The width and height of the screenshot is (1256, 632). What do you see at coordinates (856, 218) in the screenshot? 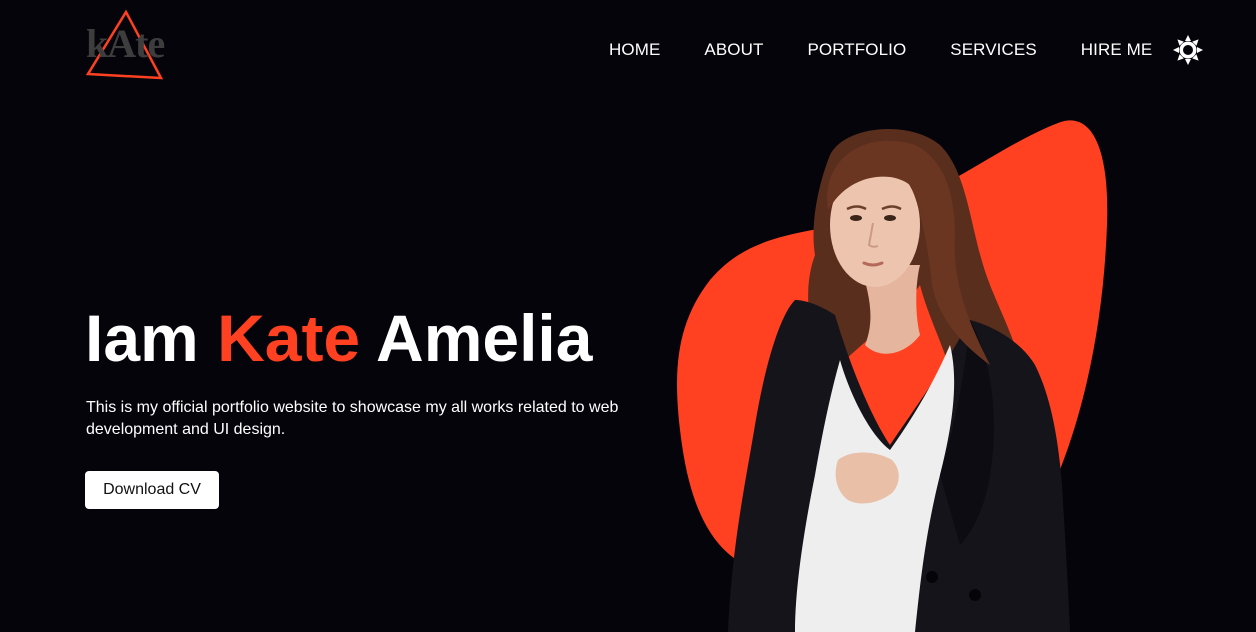
I see `eye-left` at bounding box center [856, 218].